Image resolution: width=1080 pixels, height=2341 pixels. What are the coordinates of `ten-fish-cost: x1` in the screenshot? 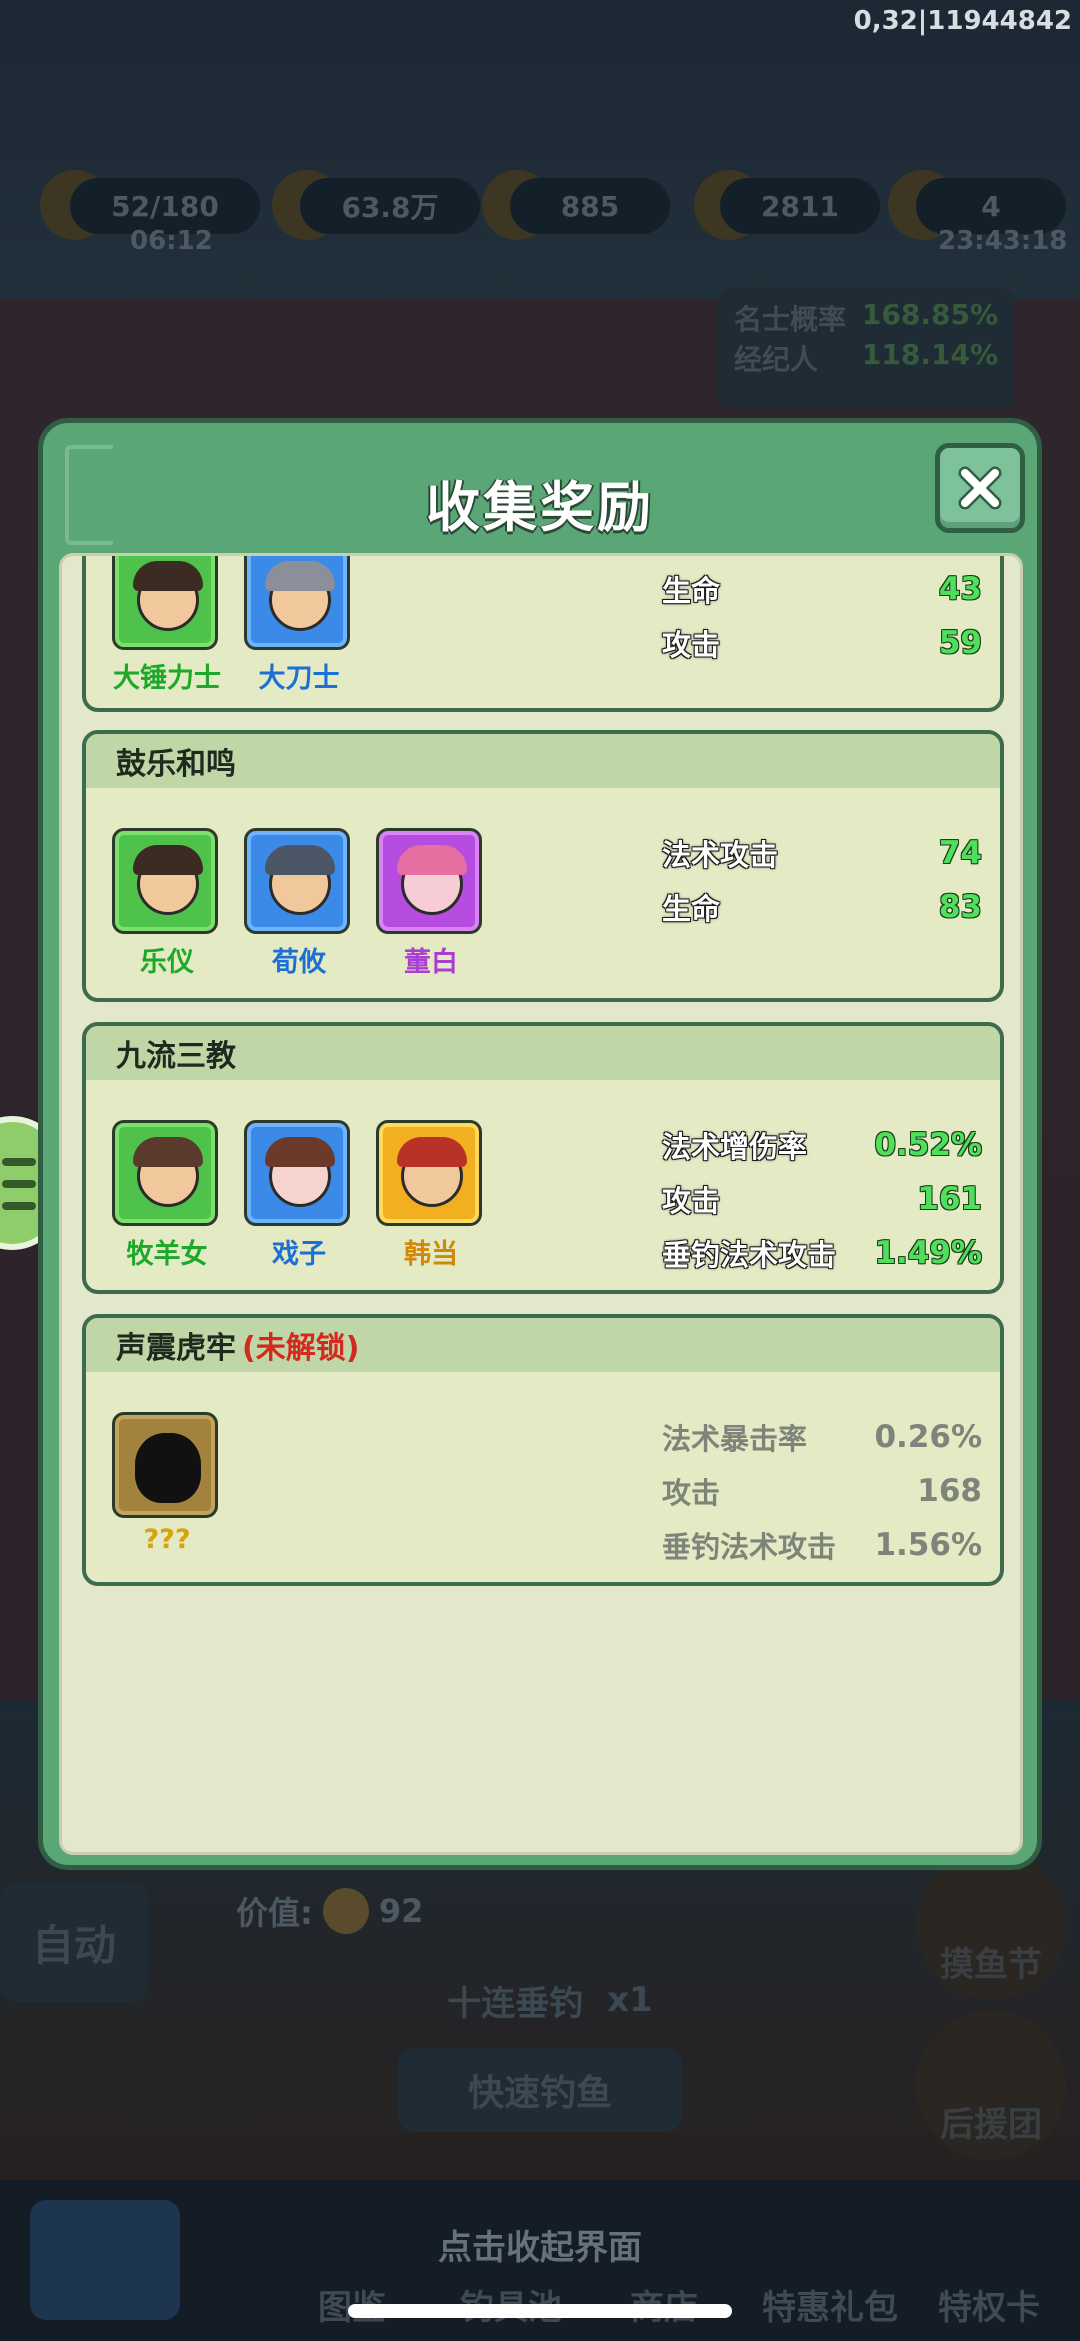 It's located at (630, 2000).